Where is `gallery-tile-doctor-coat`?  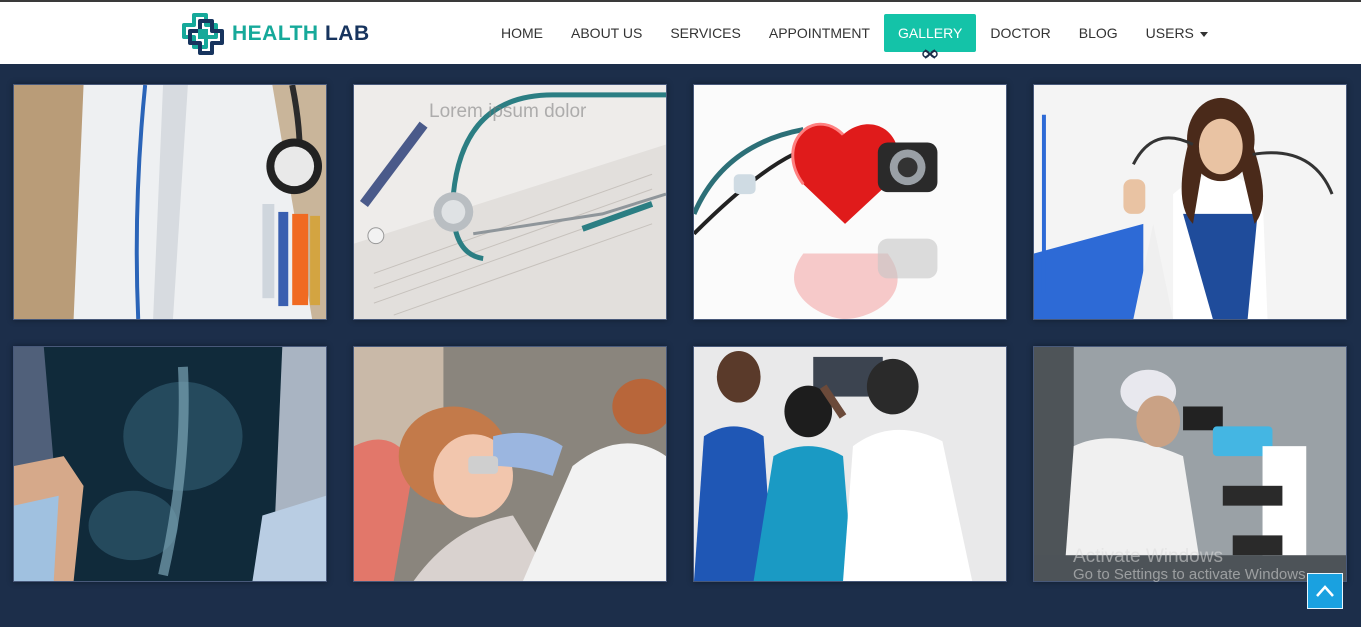
gallery-tile-doctor-coat is located at coordinates (170, 202).